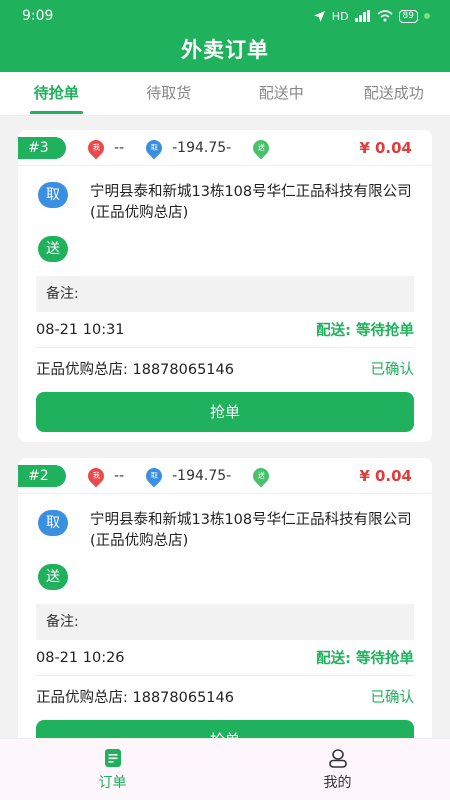 The height and width of the screenshot is (800, 450). What do you see at coordinates (337, 769) in the screenshot?
I see `nav-mine: 我的` at bounding box center [337, 769].